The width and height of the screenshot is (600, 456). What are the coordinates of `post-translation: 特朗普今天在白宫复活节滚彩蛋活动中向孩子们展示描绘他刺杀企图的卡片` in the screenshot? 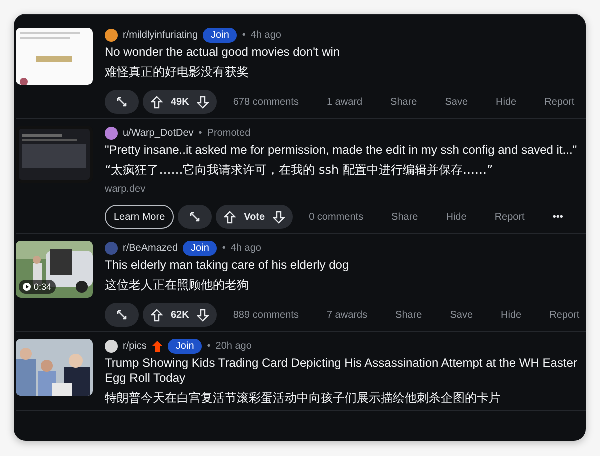 It's located at (303, 398).